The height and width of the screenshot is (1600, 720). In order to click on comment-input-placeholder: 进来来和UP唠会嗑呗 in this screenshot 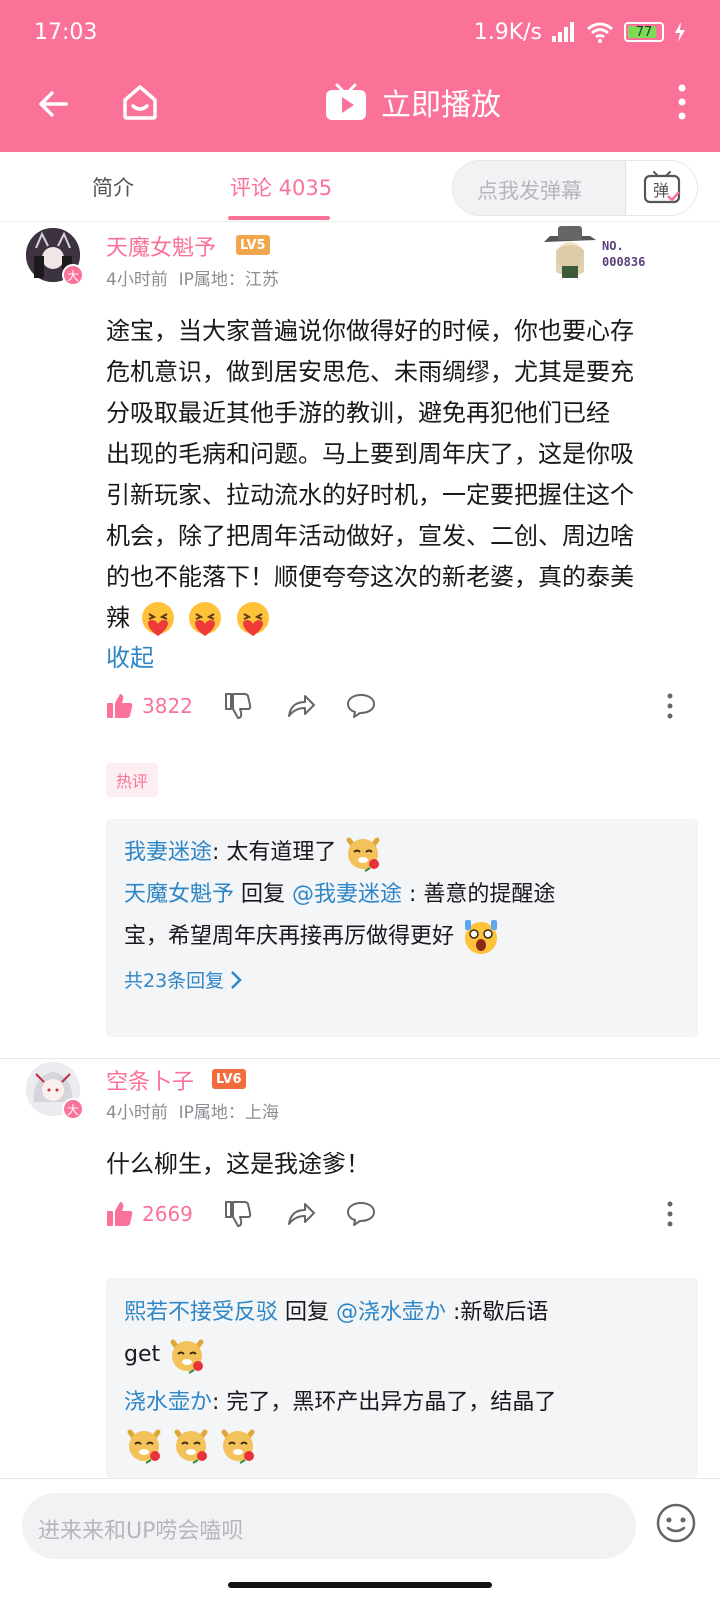, I will do `click(141, 1531)`.